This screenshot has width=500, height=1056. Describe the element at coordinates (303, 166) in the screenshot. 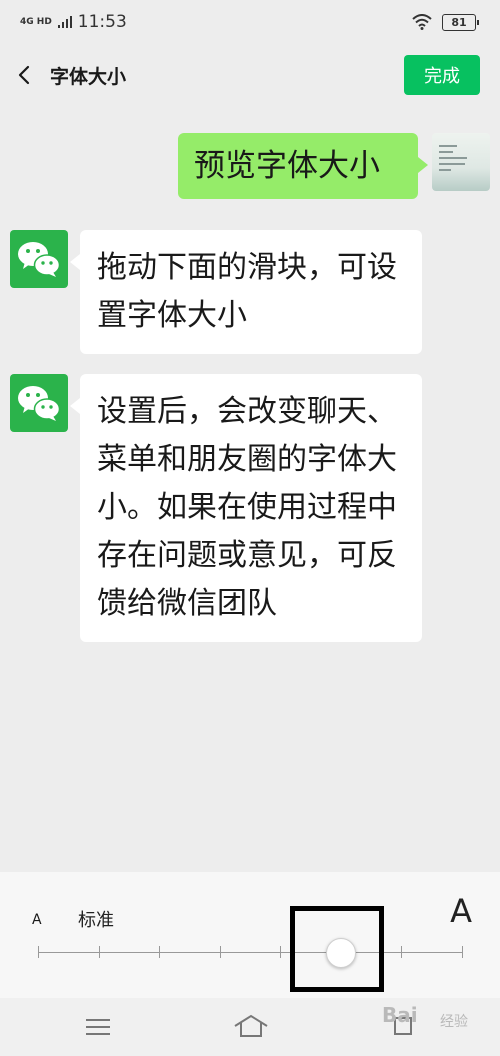

I see `outgoing-message: 预览字体大小` at that location.